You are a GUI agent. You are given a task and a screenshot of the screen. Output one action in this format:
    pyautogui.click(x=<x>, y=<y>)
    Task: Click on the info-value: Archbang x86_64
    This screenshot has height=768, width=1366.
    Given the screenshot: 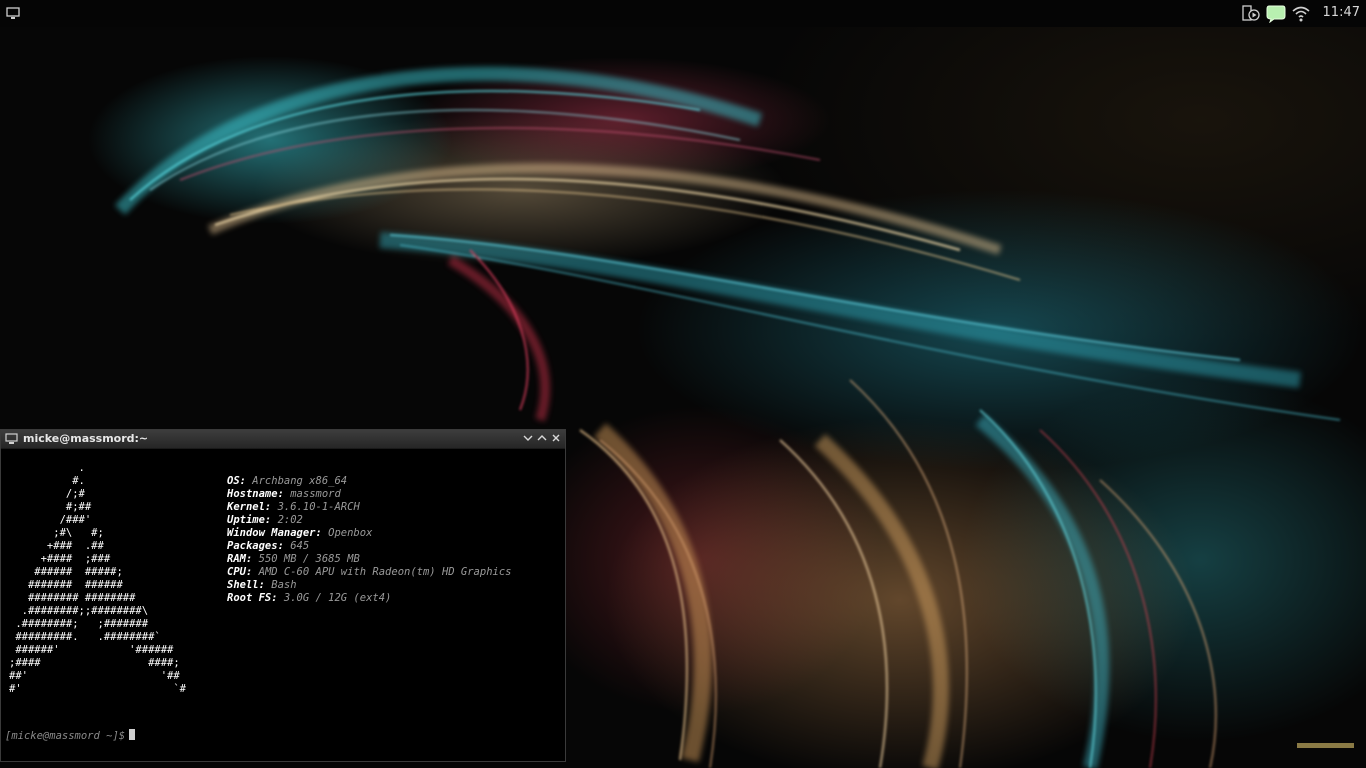 What is the action you would take?
    pyautogui.click(x=296, y=481)
    